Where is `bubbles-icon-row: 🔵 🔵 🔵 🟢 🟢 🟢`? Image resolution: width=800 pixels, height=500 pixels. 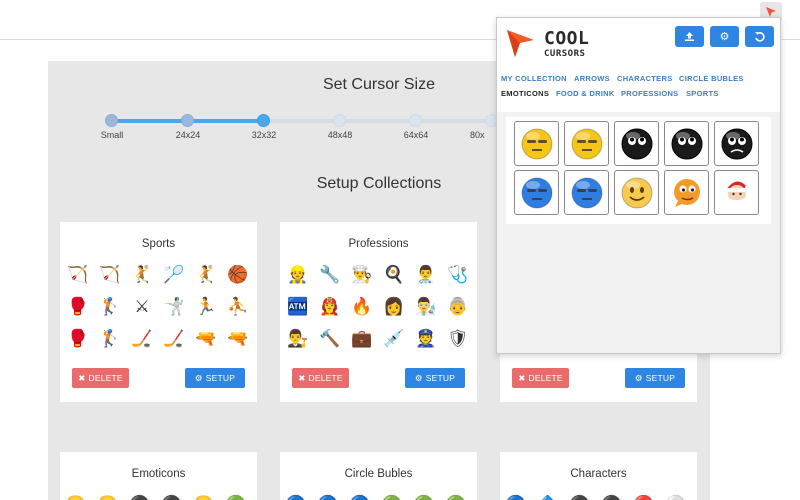 bubbles-icon-row: 🔵 🔵 🔵 🟢 🟢 🟢 is located at coordinates (375, 494).